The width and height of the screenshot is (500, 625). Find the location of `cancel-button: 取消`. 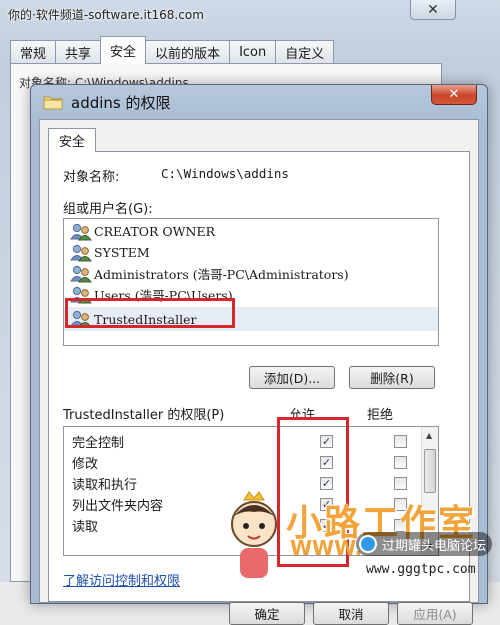

cancel-button: 取消 is located at coordinates (351, 613).